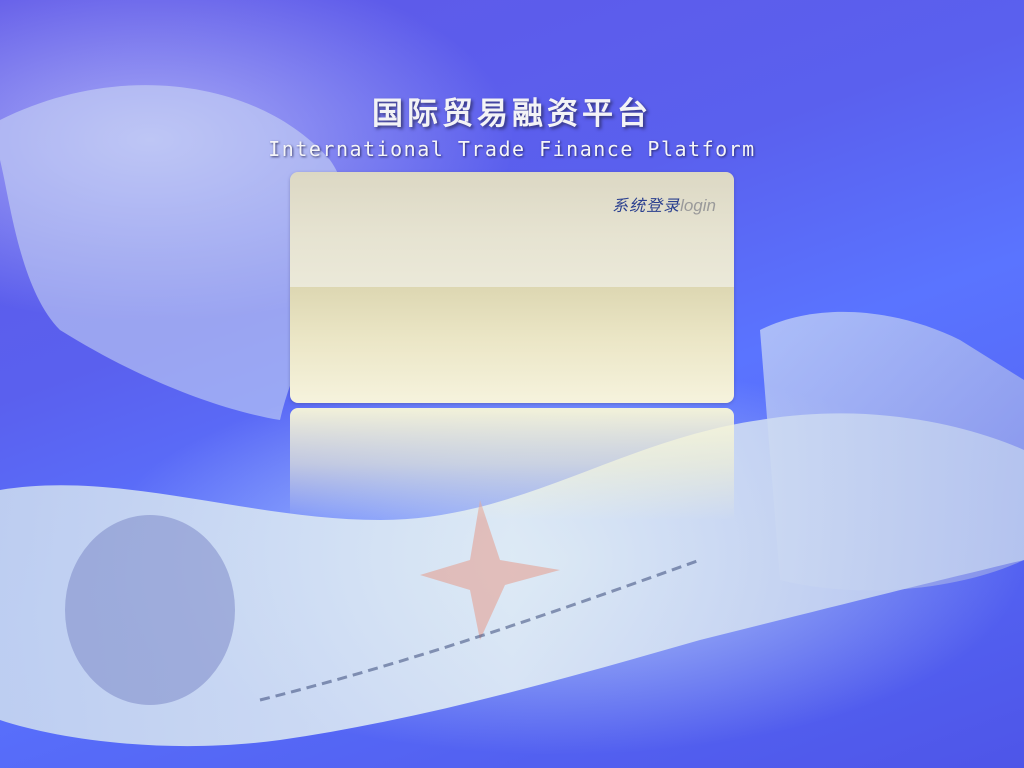  I want to click on login-panel: 系统登录login, so click(512, 287).